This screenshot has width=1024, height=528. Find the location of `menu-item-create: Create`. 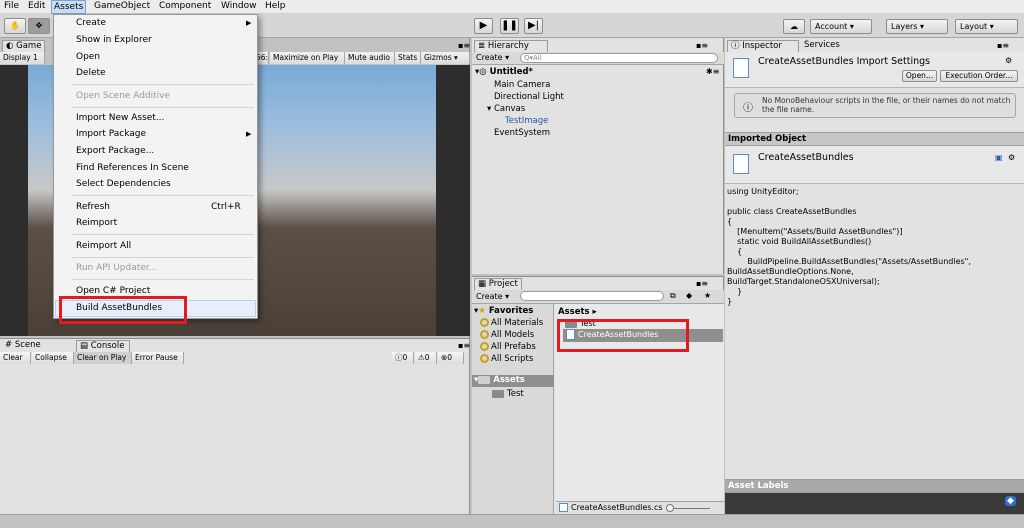

menu-item-create: Create is located at coordinates (91, 23).